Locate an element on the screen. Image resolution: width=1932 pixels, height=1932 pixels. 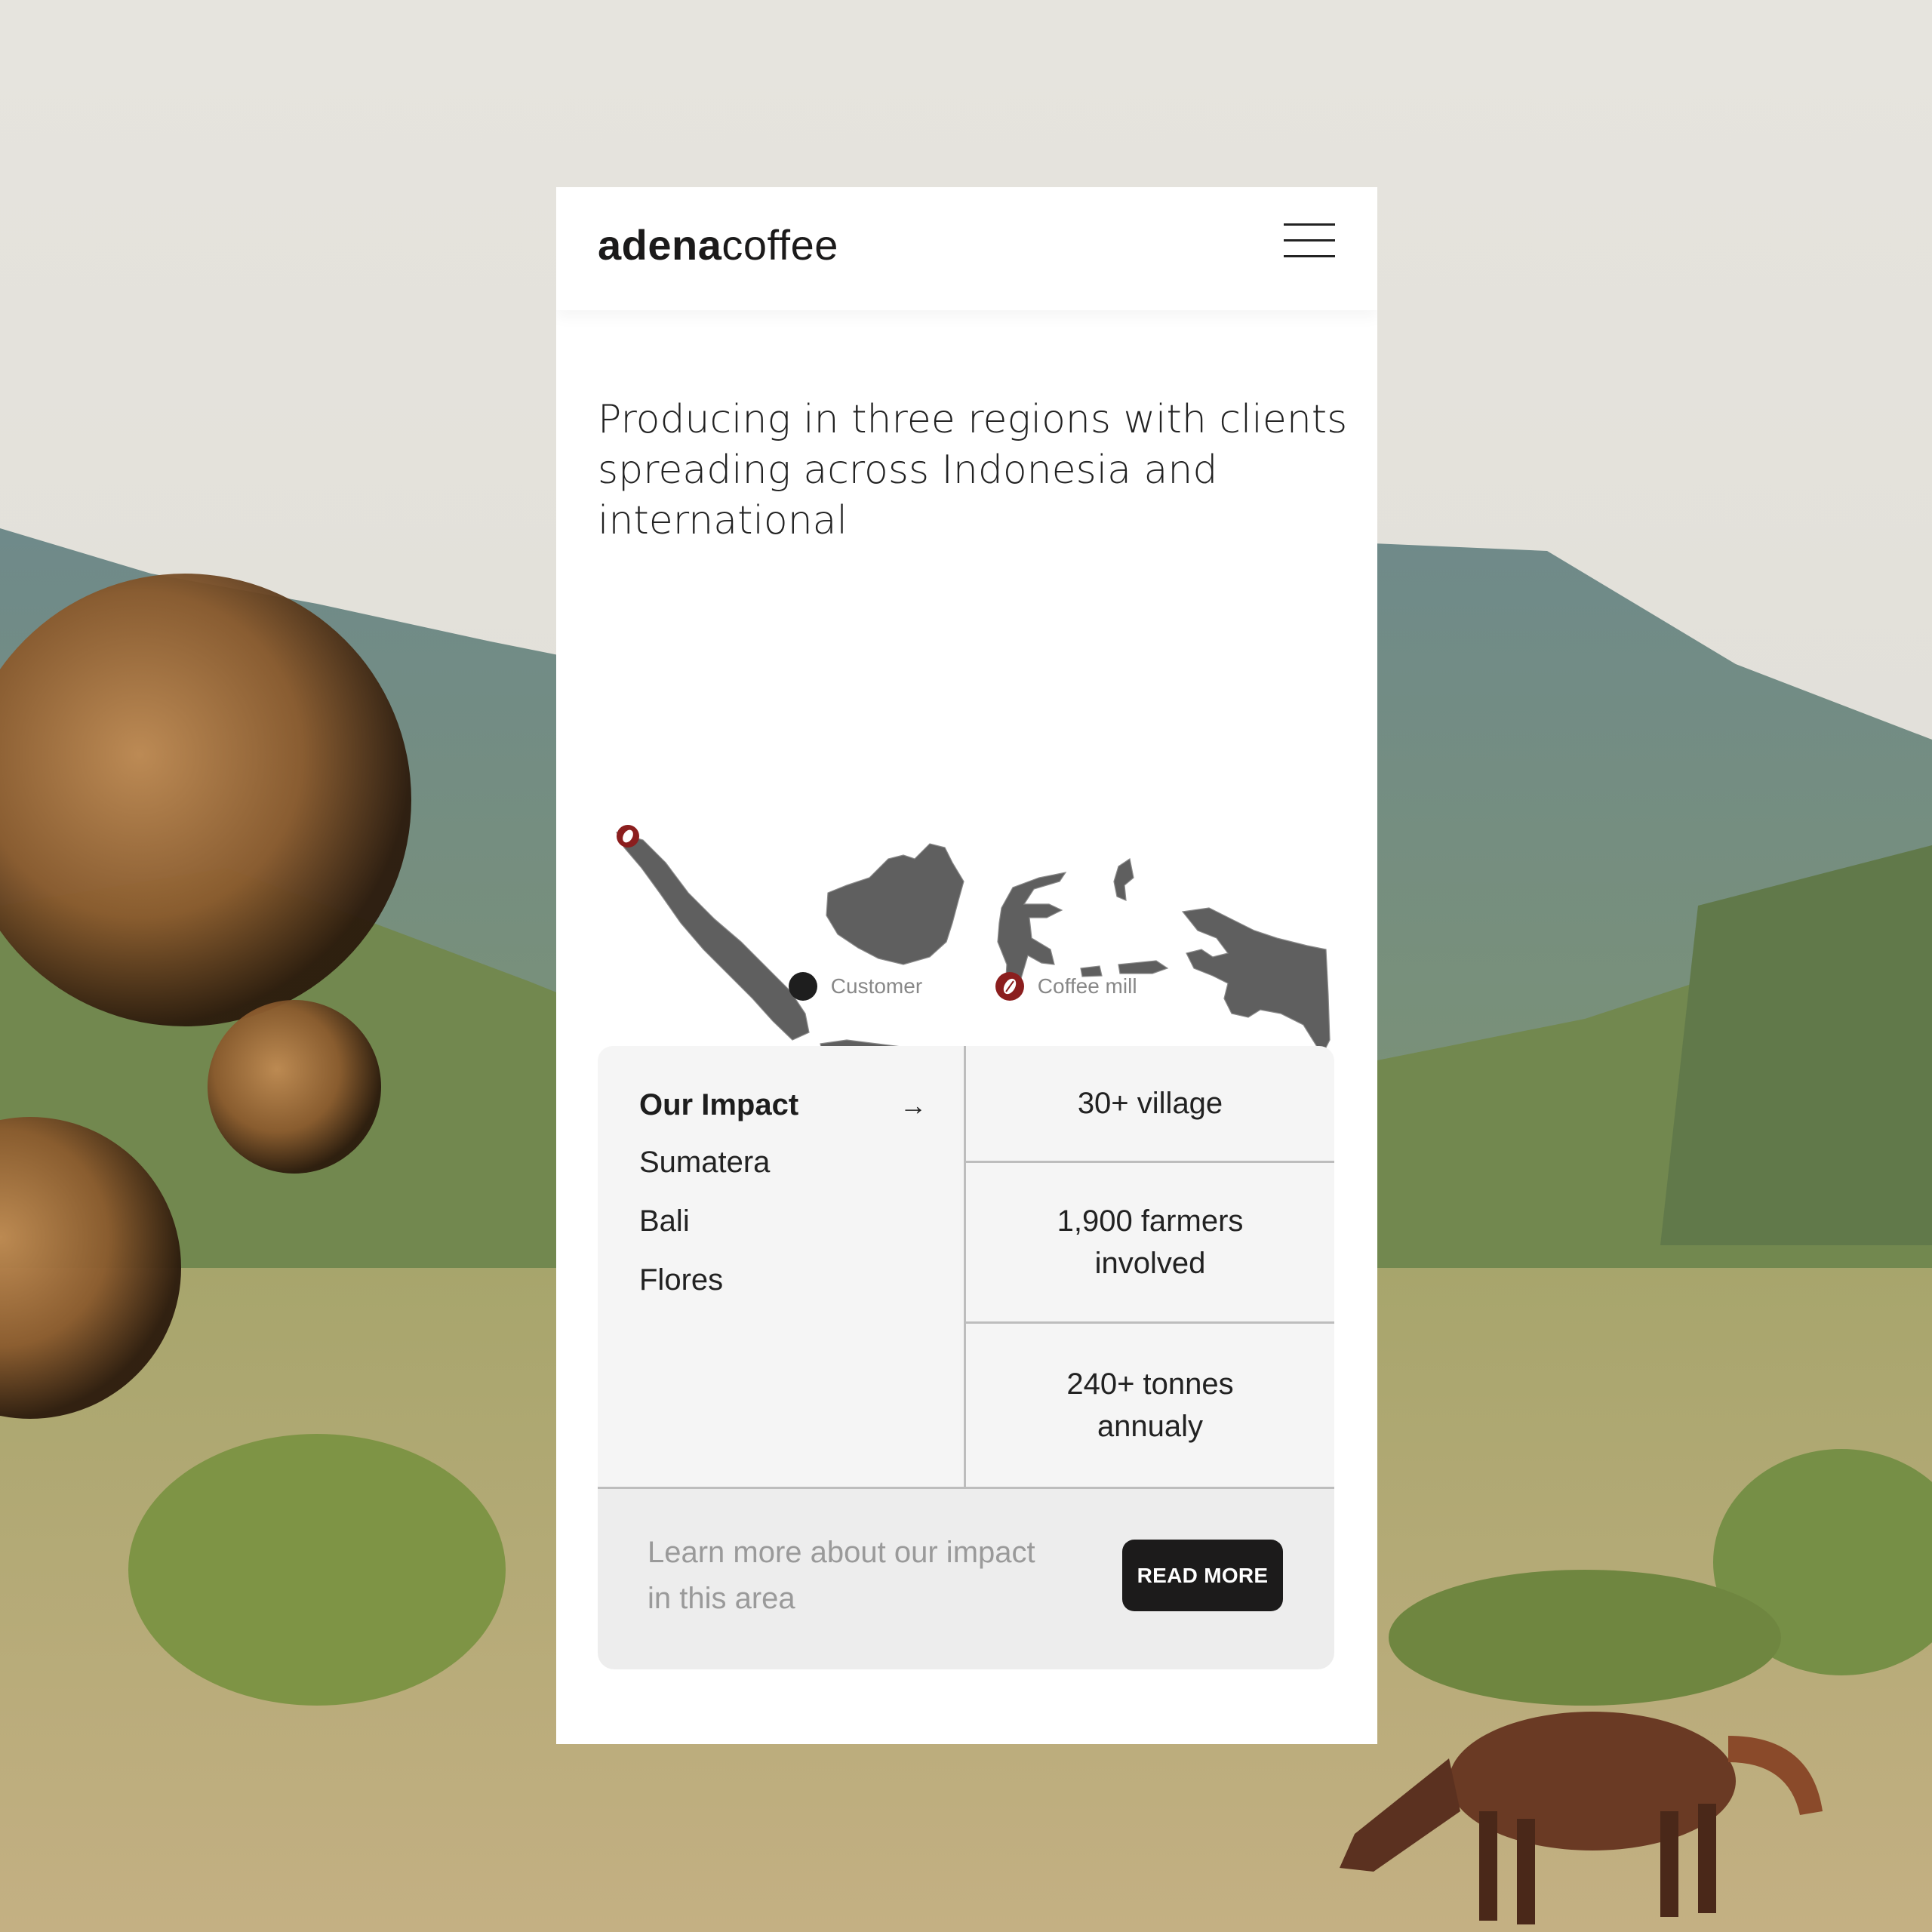
impact-title: Our Impact is located at coordinates (718, 1105).